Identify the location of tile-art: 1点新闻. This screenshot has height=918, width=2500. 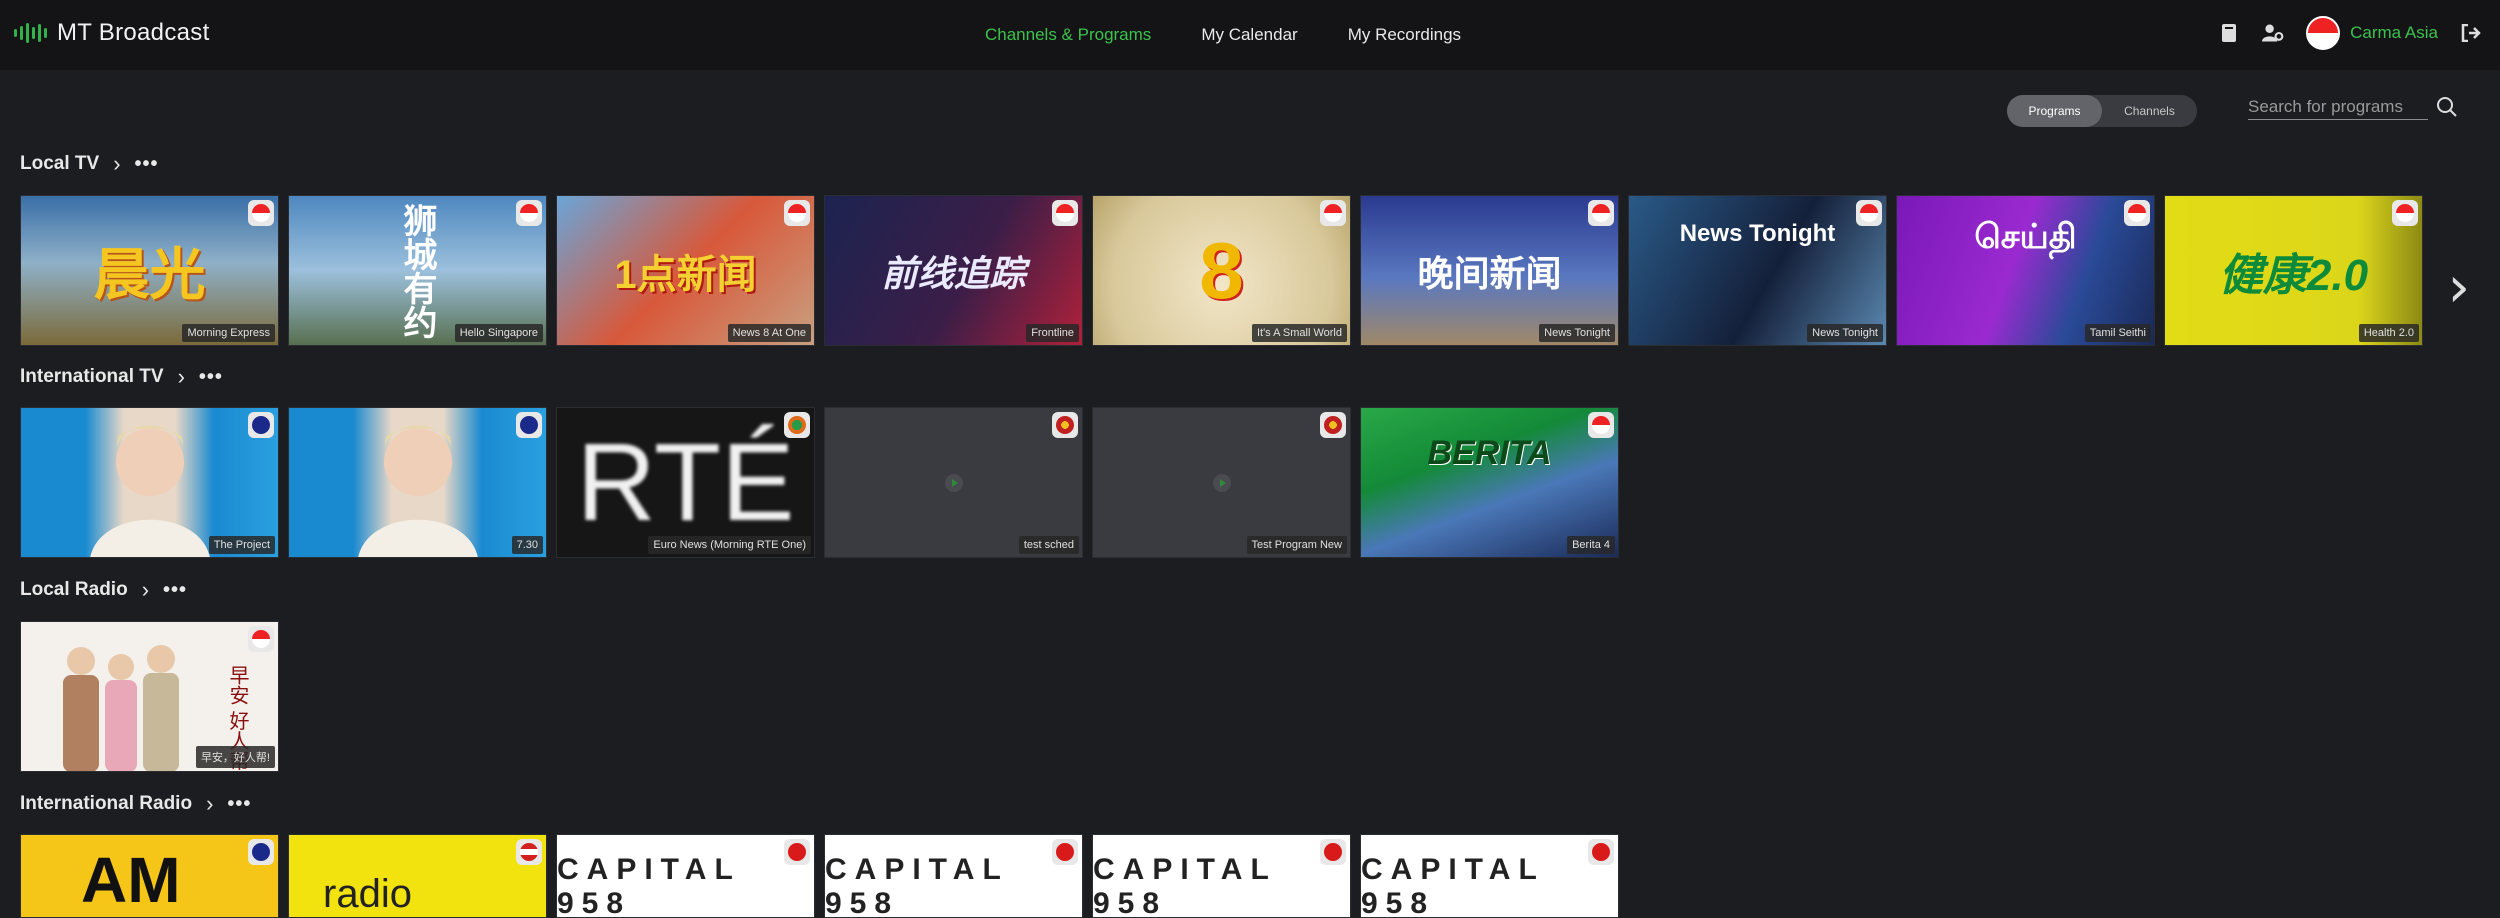
(685, 274).